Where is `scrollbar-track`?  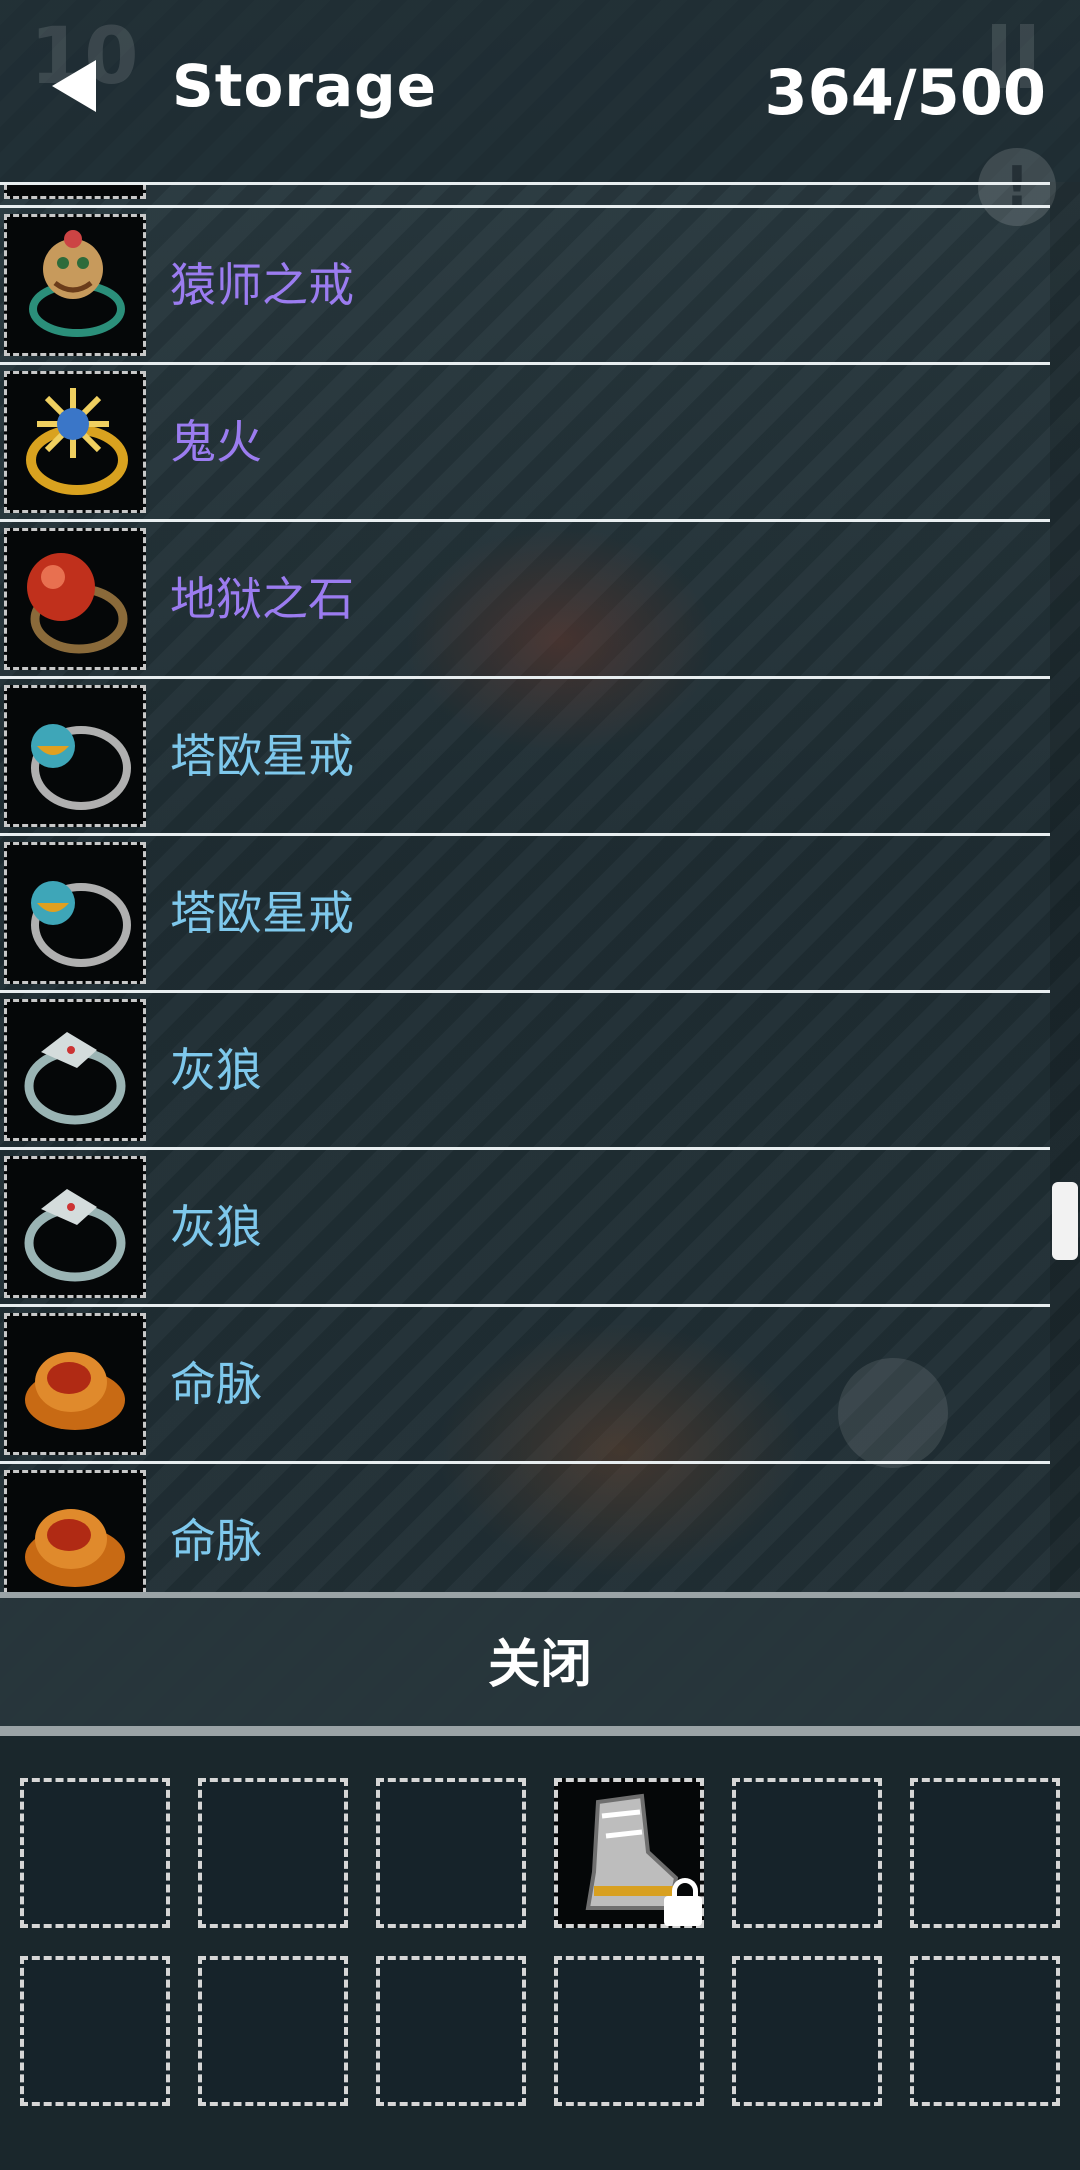 scrollbar-track is located at coordinates (1065, 887).